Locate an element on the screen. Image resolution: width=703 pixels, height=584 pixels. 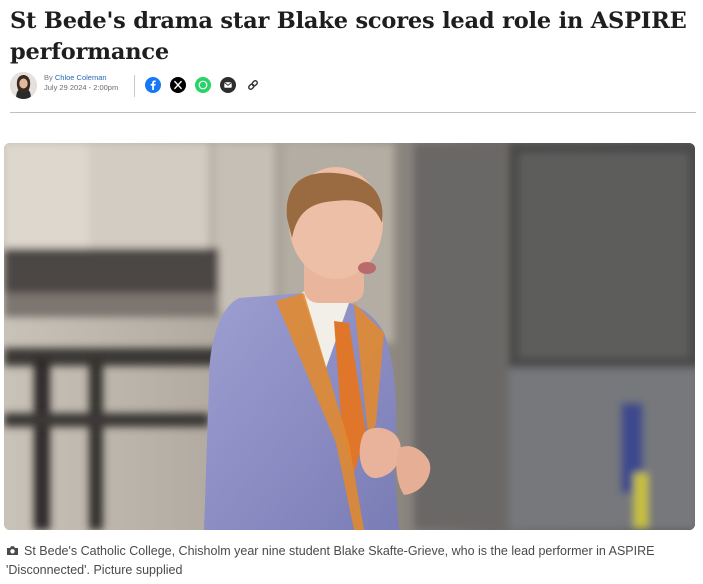
link-icon is located at coordinates (253, 85).